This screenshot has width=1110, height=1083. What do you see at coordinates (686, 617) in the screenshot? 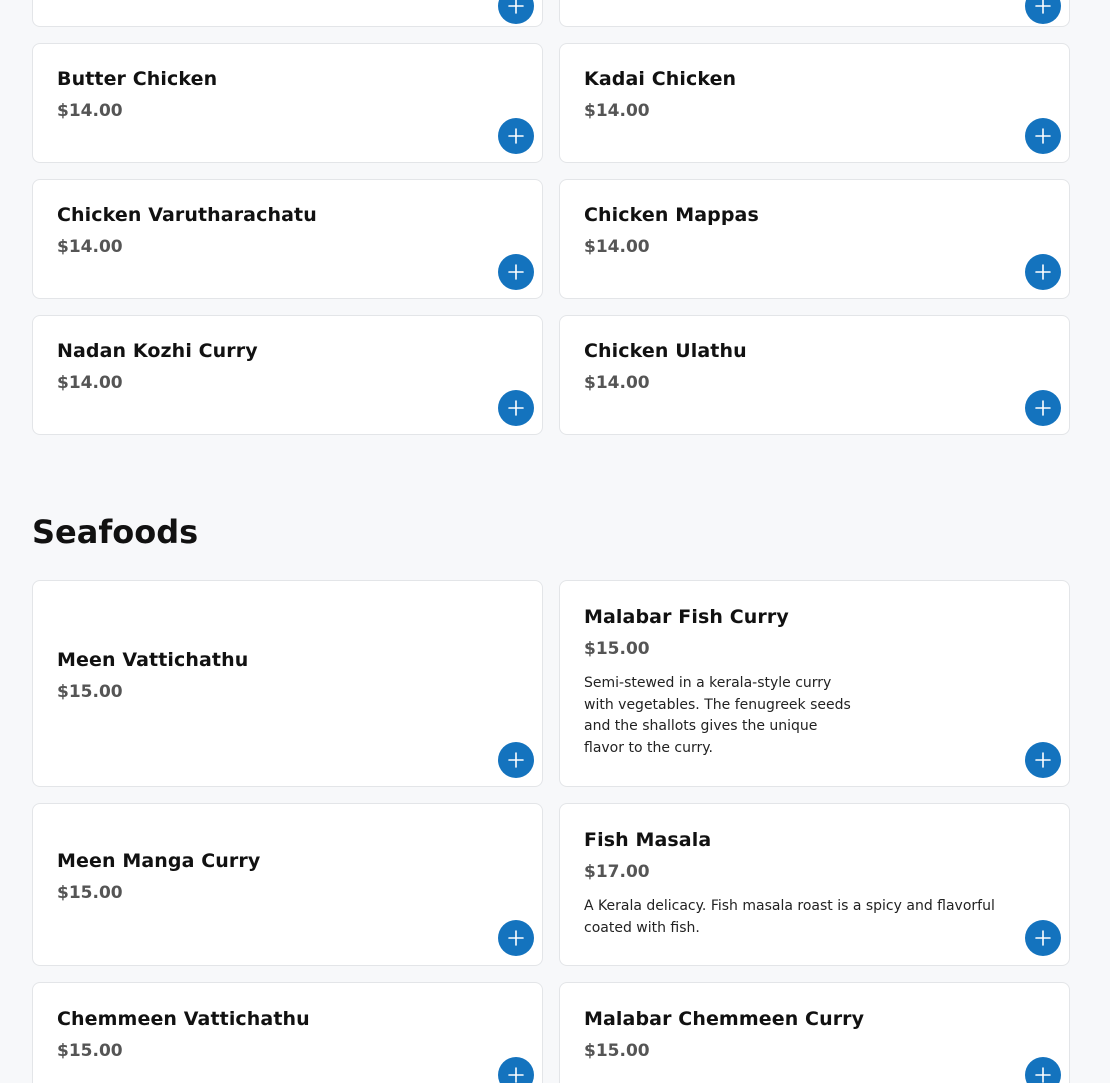
I see `item-name: Malabar Fish Curry` at bounding box center [686, 617].